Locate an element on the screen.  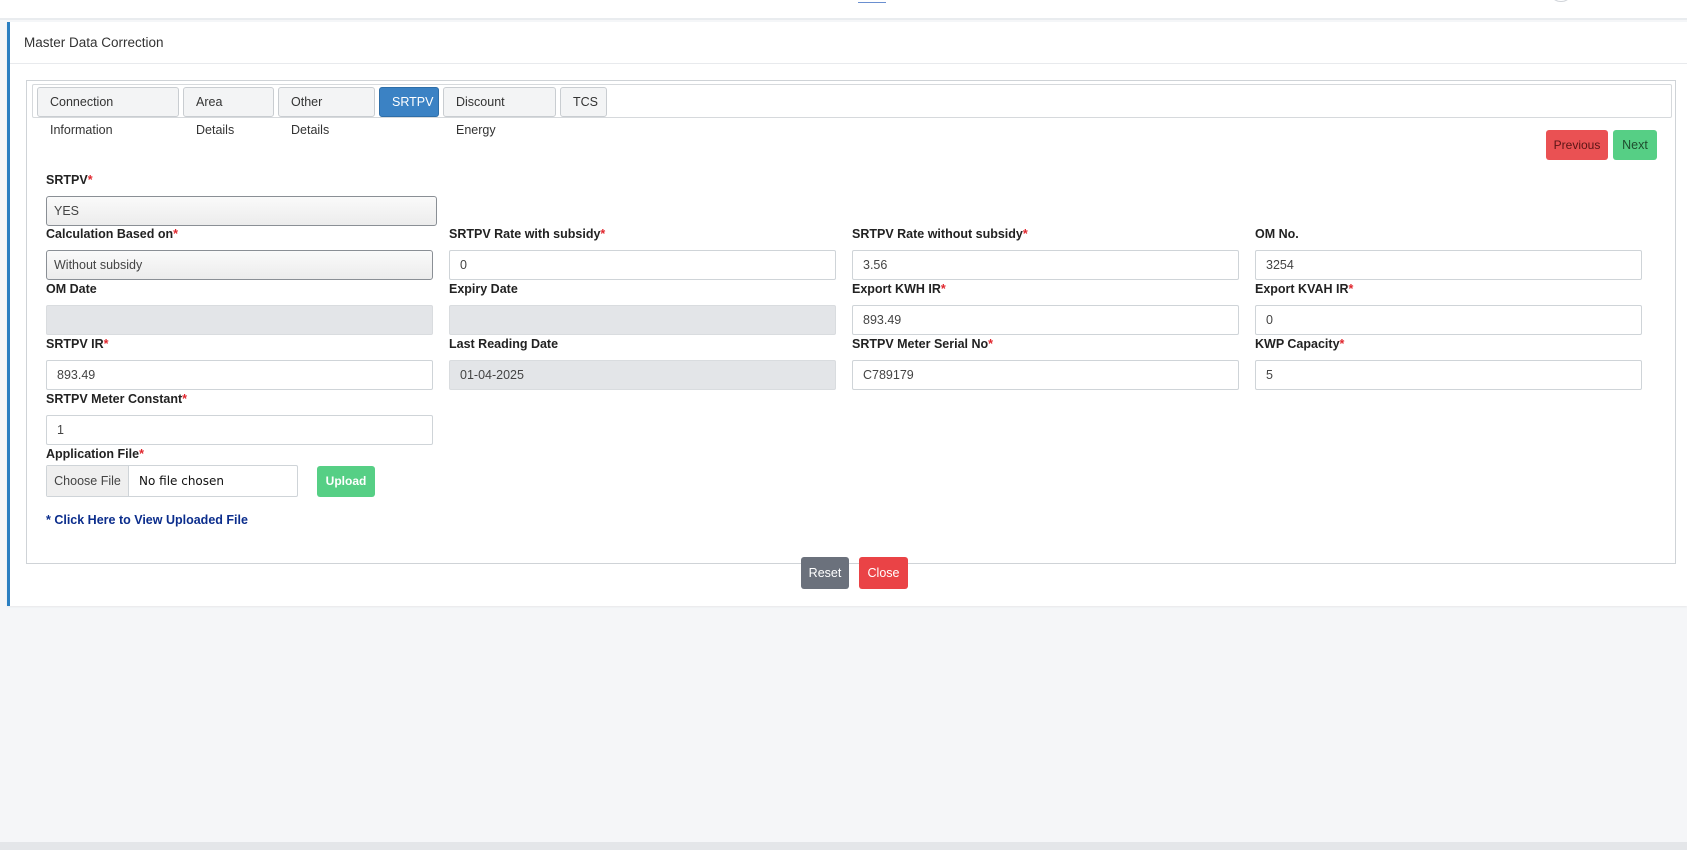
upload-button: Upload is located at coordinates (346, 481).